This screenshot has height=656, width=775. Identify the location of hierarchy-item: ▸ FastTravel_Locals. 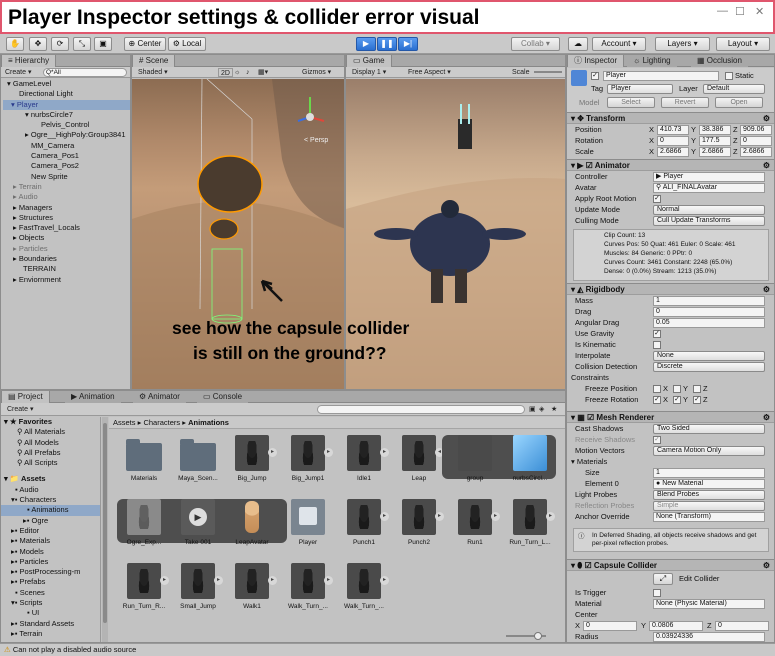
(66, 228).